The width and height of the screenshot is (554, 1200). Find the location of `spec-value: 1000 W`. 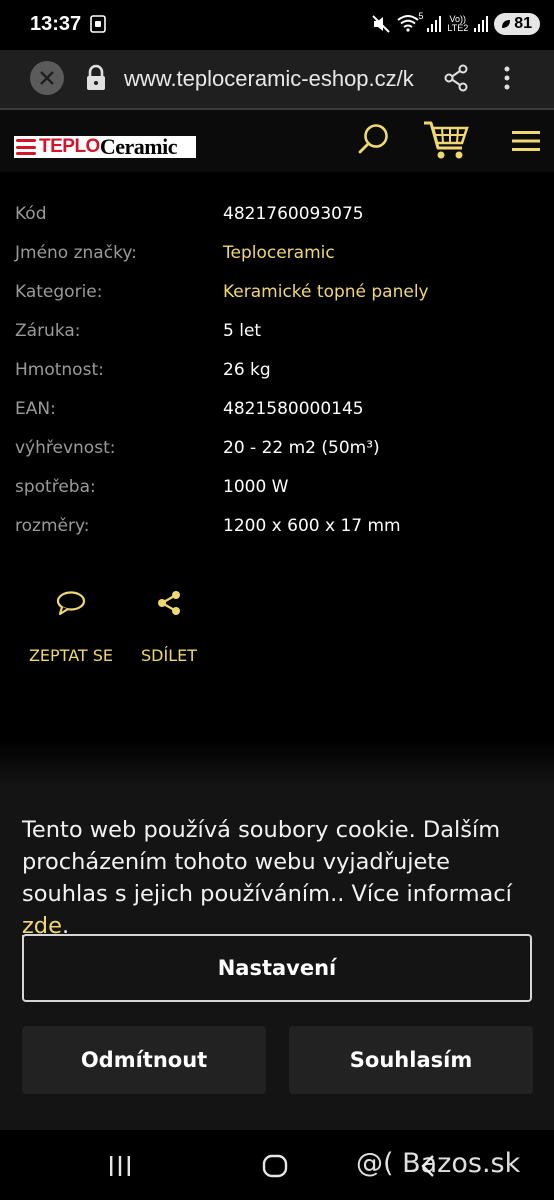

spec-value: 1000 W is located at coordinates (256, 487).